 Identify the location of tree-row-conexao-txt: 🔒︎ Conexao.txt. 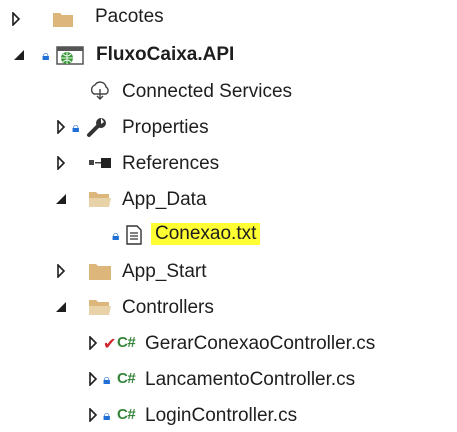
(228, 235).